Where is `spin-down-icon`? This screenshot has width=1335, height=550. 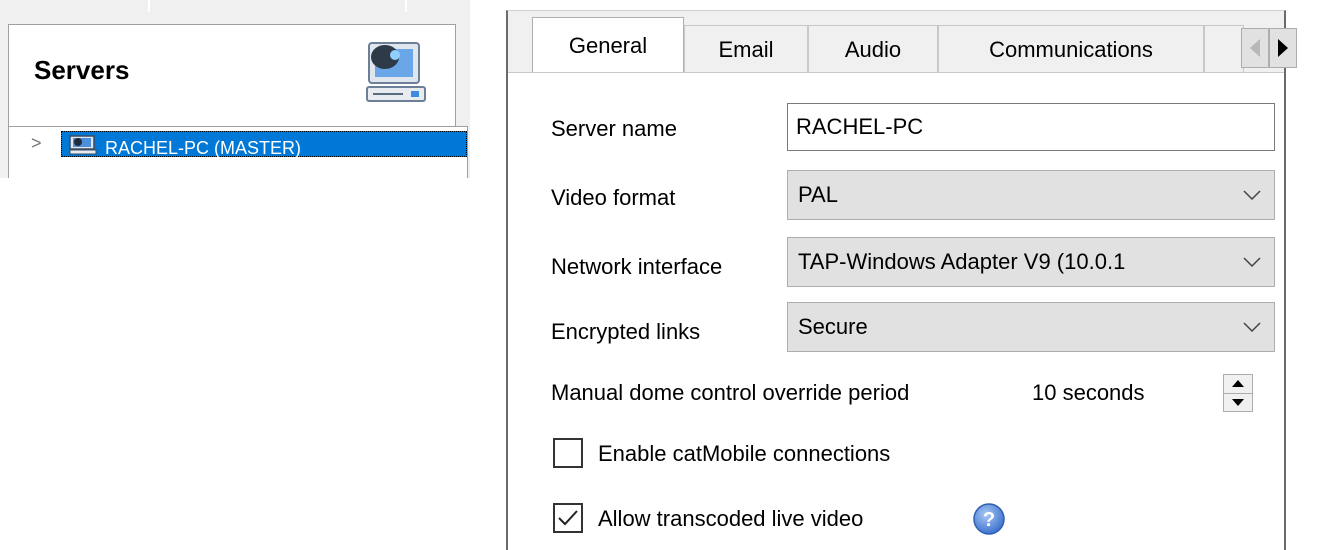
spin-down-icon is located at coordinates (1238, 402).